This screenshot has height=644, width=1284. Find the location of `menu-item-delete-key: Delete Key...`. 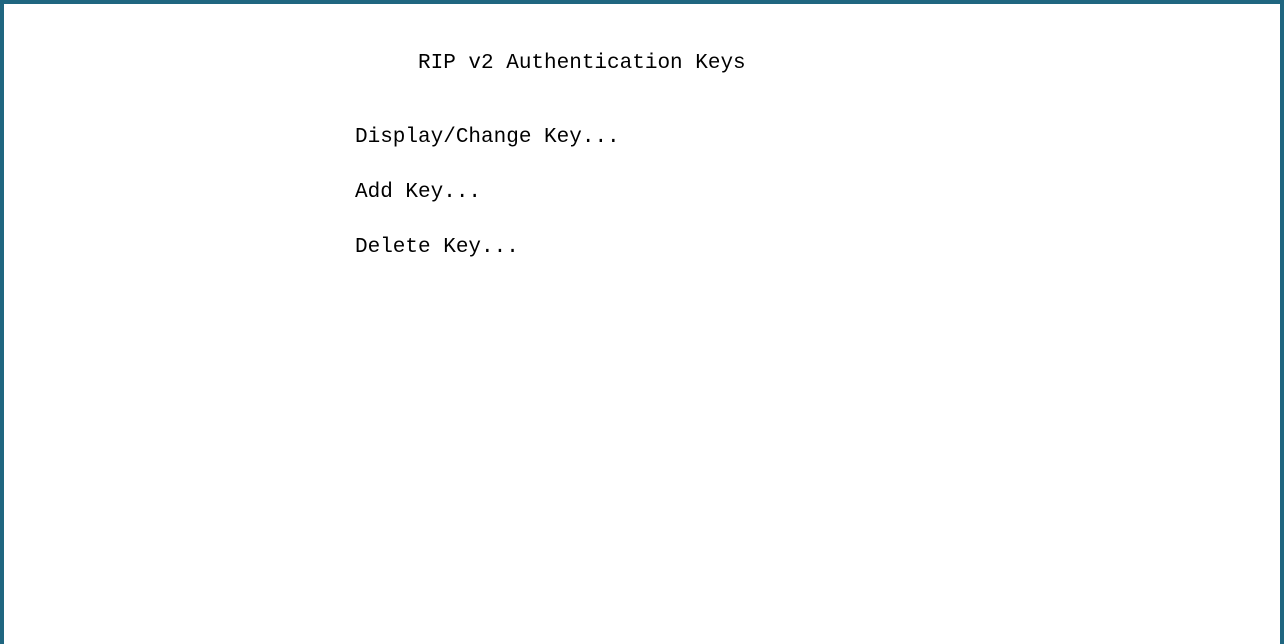

menu-item-delete-key: Delete Key... is located at coordinates (487, 248).